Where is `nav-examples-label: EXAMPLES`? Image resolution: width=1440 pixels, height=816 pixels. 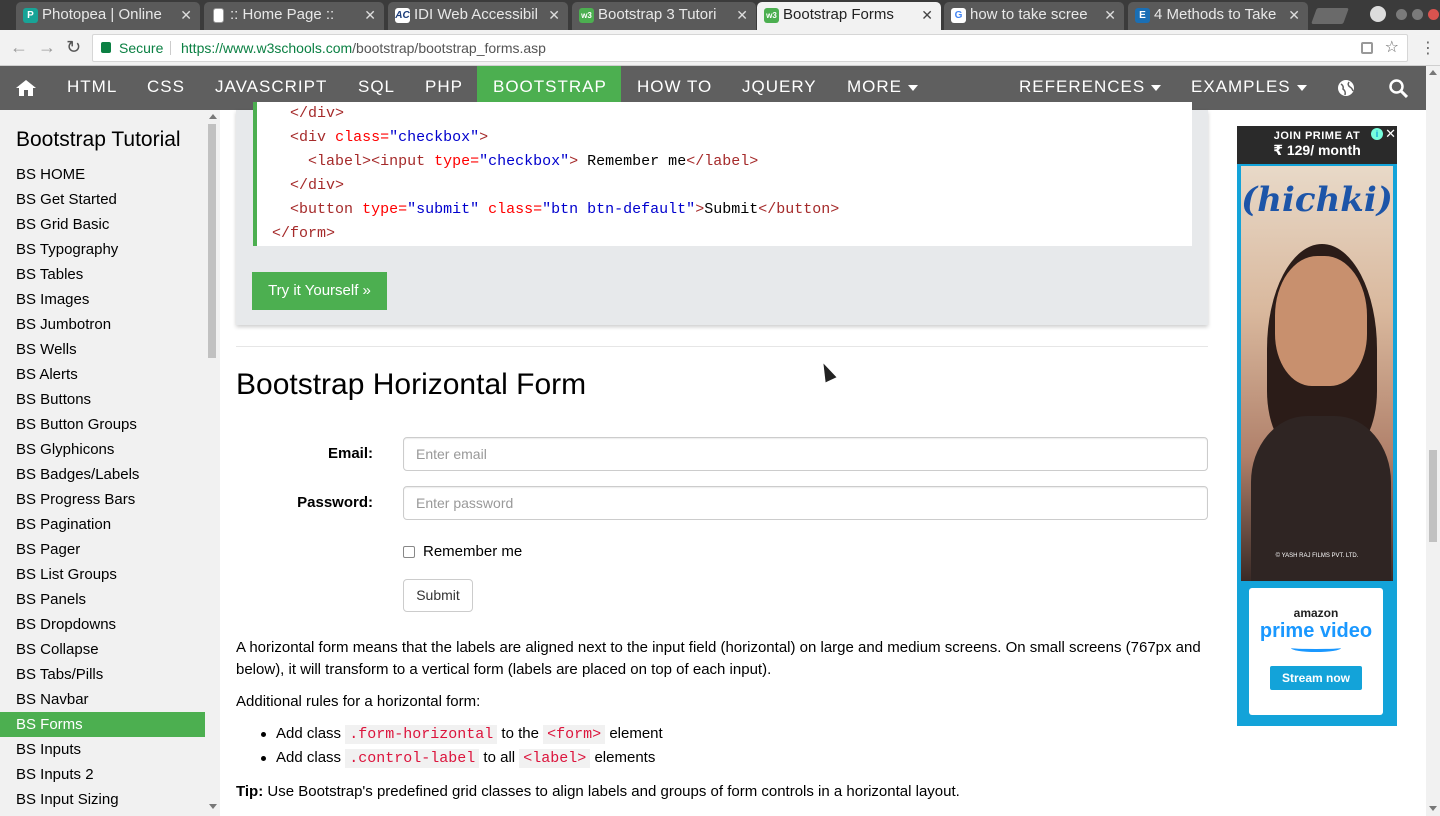 nav-examples-label: EXAMPLES is located at coordinates (1241, 86).